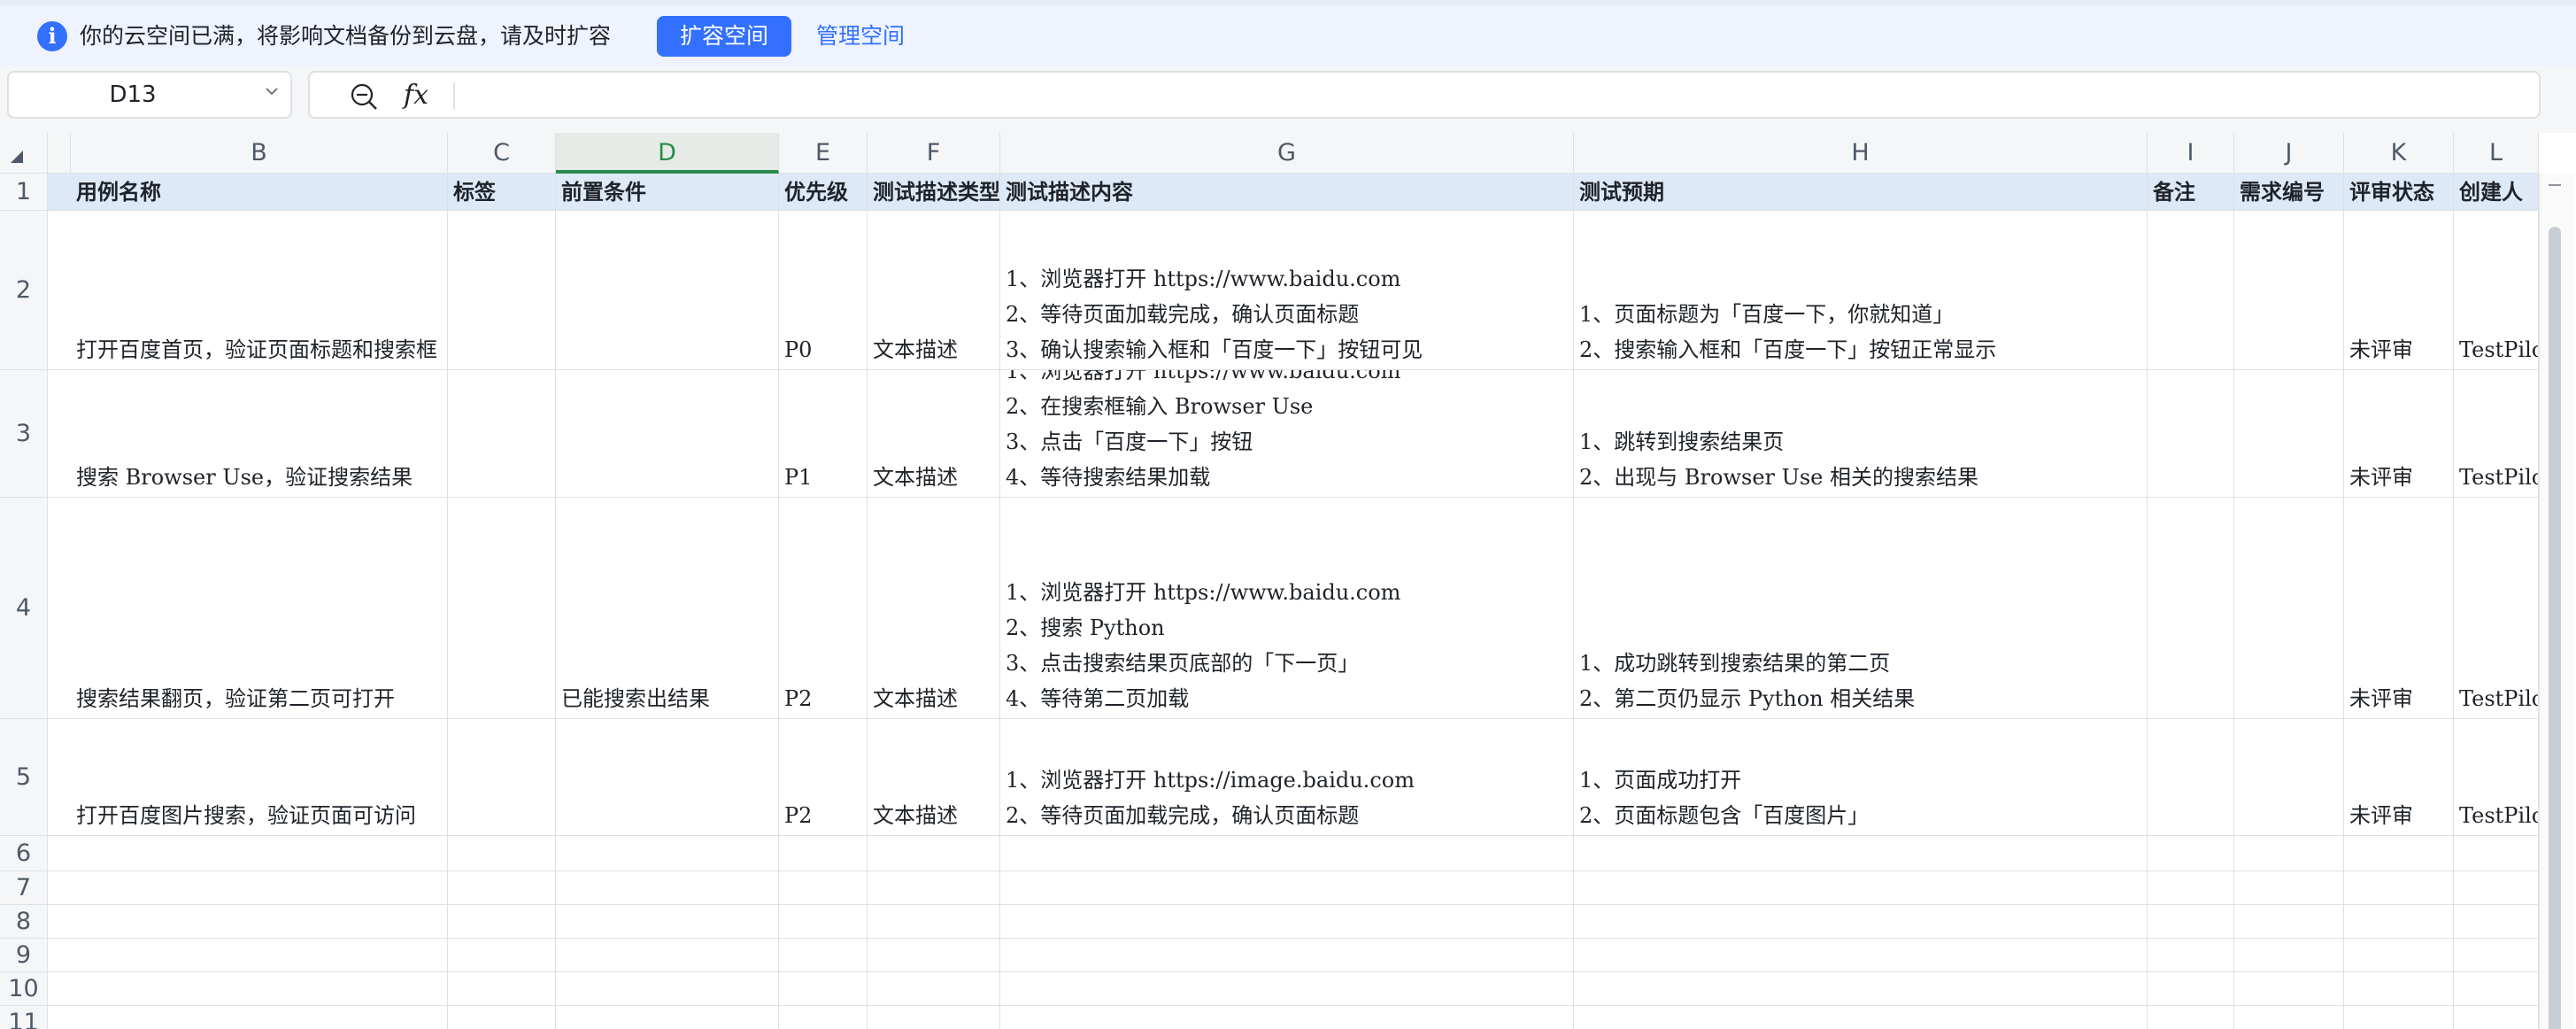 The width and height of the screenshot is (2576, 1029). I want to click on cell: 1、成功跳转到搜索结果的第二页 2、第二页仍显示 Python 相关结果, so click(1861, 608).